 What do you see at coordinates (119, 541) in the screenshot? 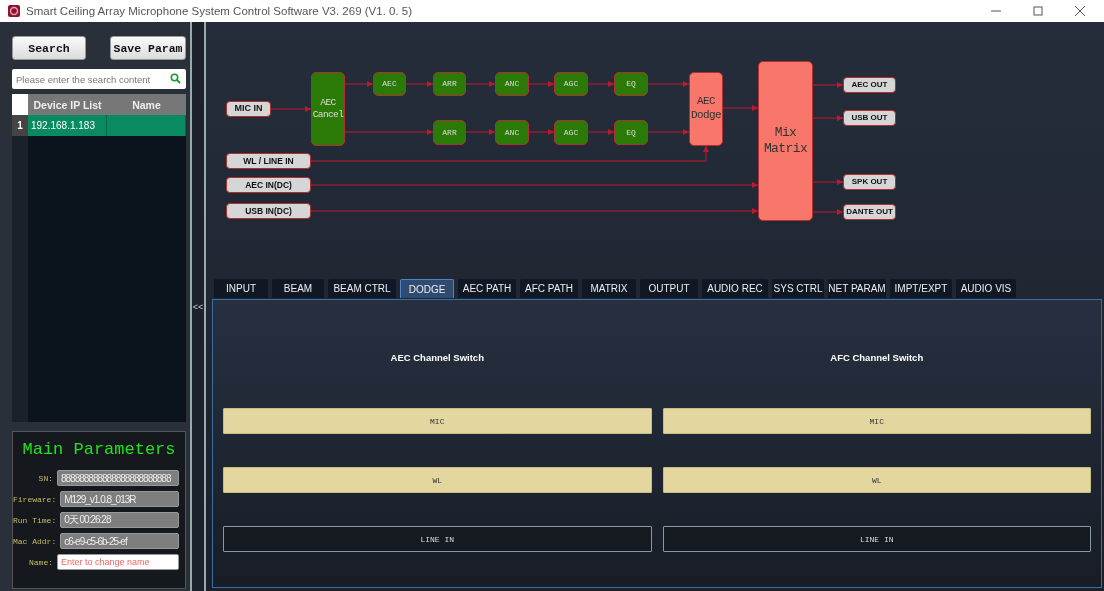
I see `value-field: c6-e9-c5-6b-25-ef` at bounding box center [119, 541].